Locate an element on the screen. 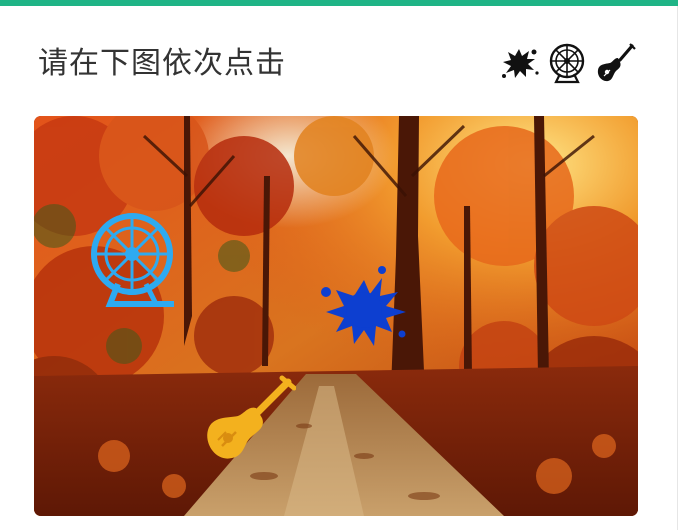  captcha-prompt: 请在下图依次点击 is located at coordinates (162, 63).